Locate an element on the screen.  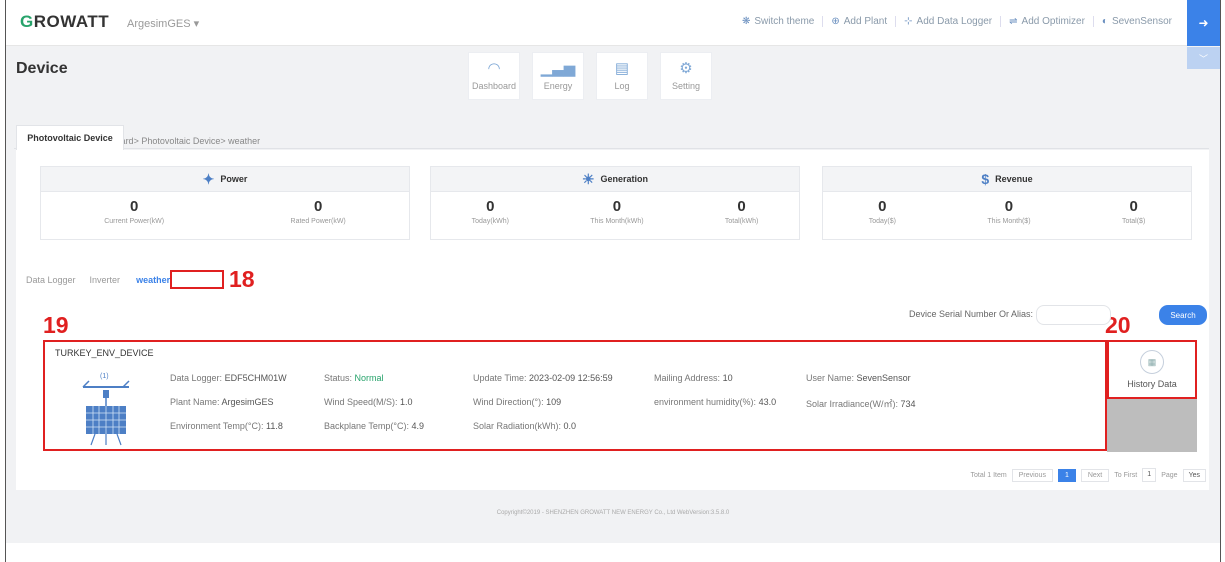
switch-theme-link: ❋ Switch theme is located at coordinates (779, 21).